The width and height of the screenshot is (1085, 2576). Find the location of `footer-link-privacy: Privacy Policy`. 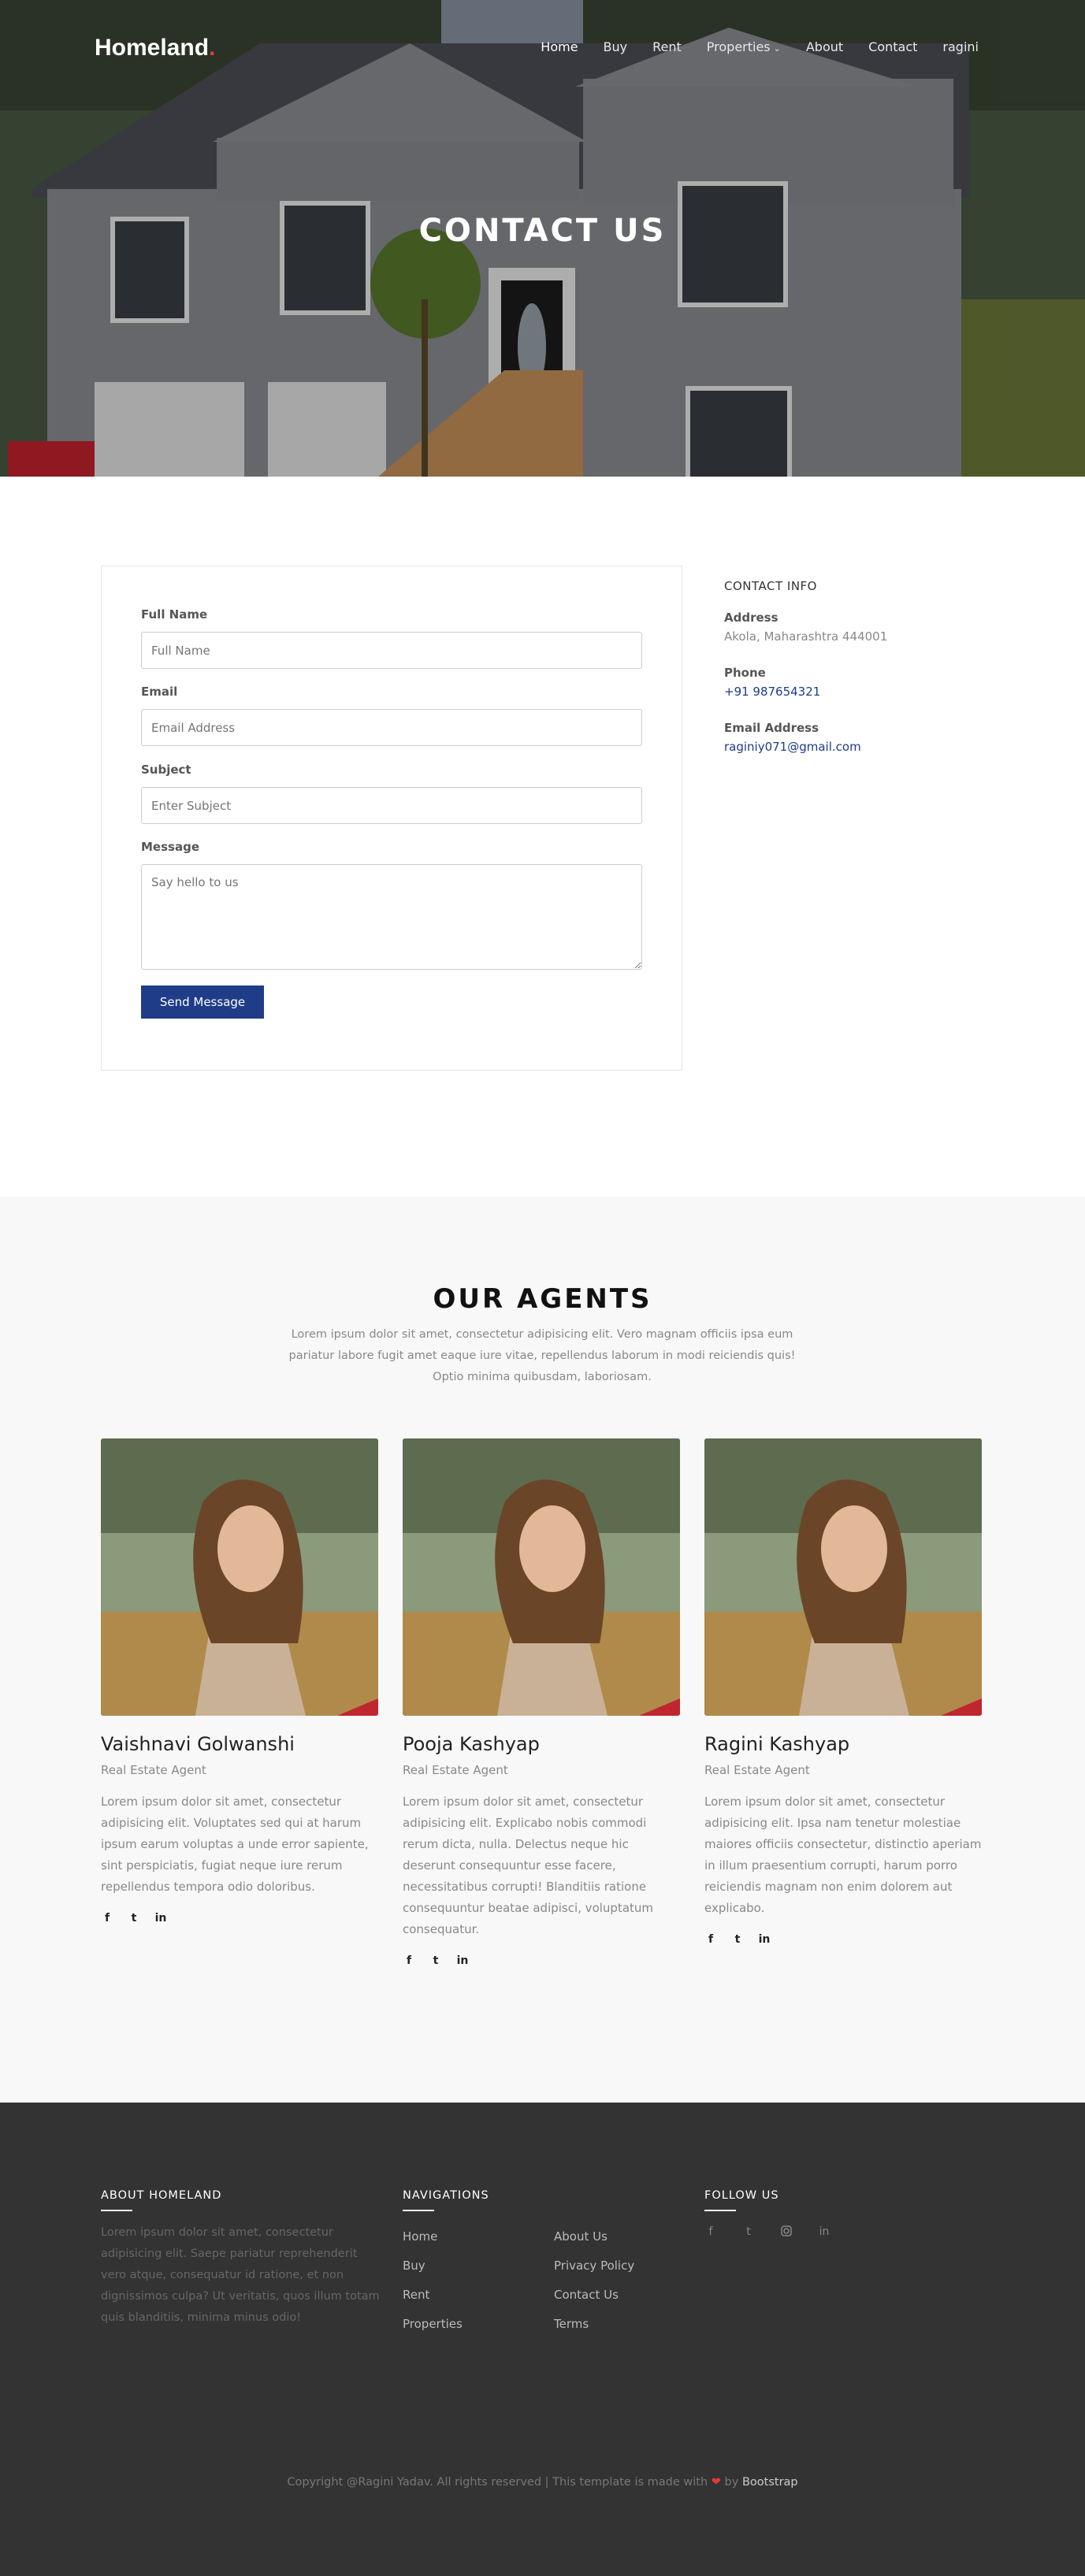

footer-link-privacy: Privacy Policy is located at coordinates (629, 2266).